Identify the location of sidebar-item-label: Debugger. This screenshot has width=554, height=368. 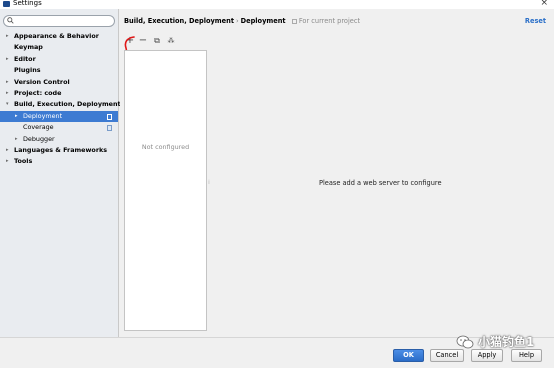
(39, 138).